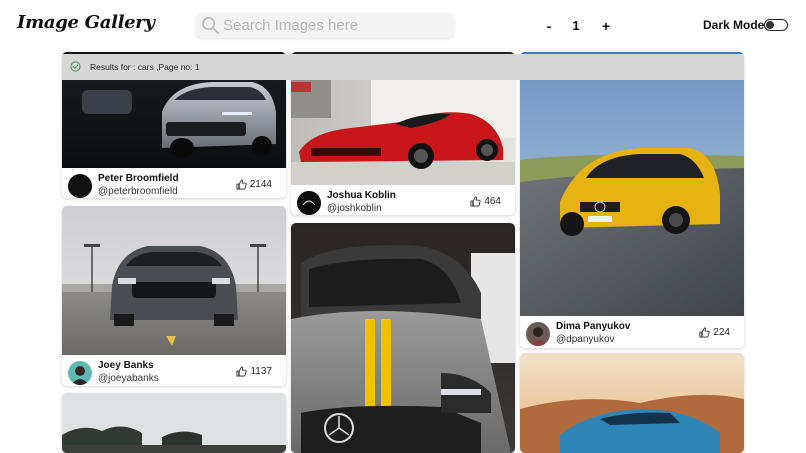  I want to click on author-name: Peter Broomfield, so click(138, 178).